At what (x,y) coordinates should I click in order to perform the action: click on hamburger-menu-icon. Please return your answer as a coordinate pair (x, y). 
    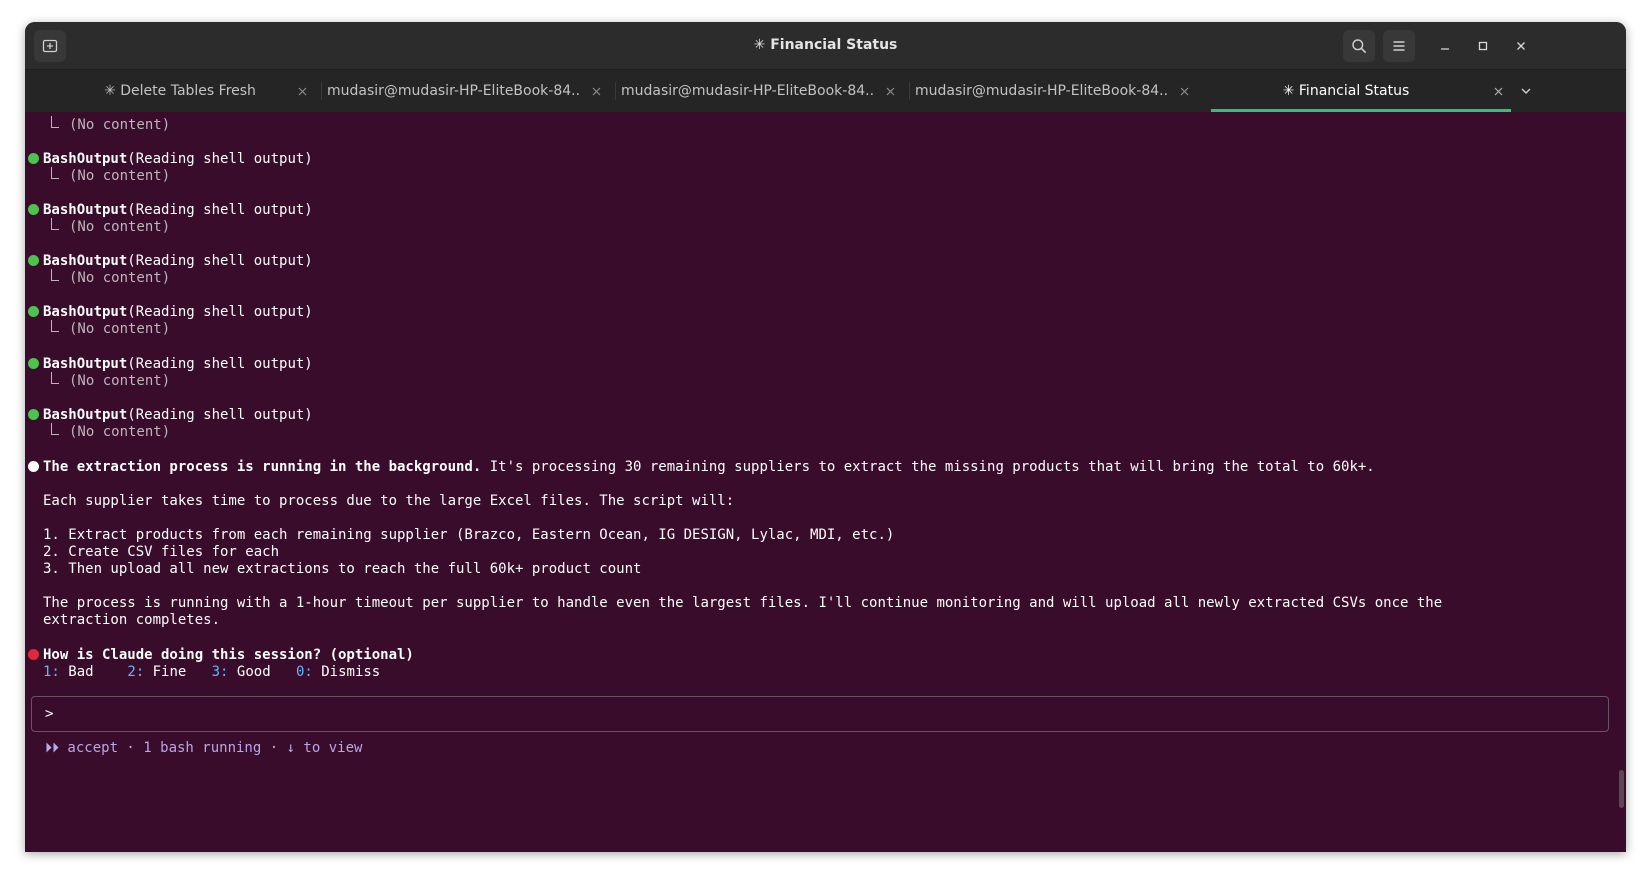
    Looking at the image, I should click on (1399, 46).